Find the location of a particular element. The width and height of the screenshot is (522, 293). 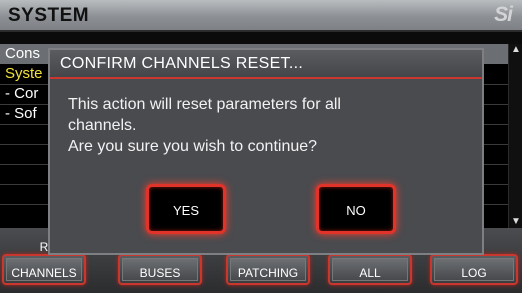

softkey-label: PATCHING is located at coordinates (268, 273).